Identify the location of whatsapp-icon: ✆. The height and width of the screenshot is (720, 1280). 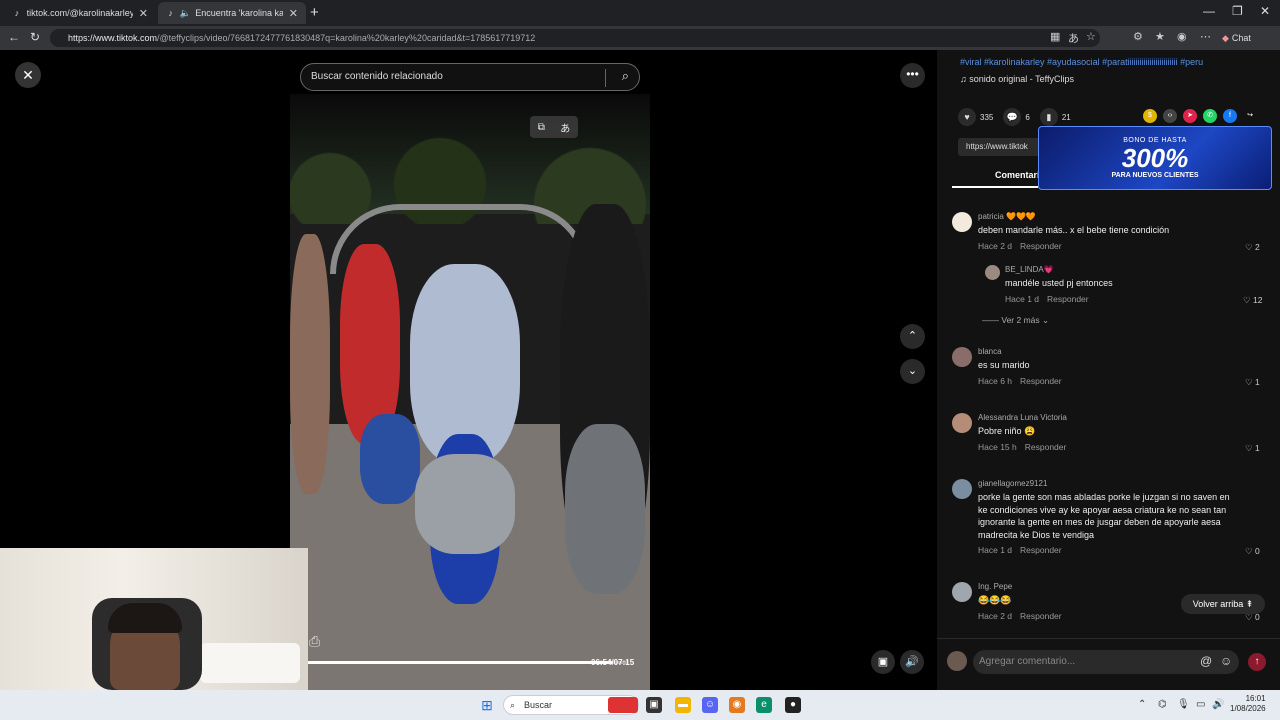
(1210, 116).